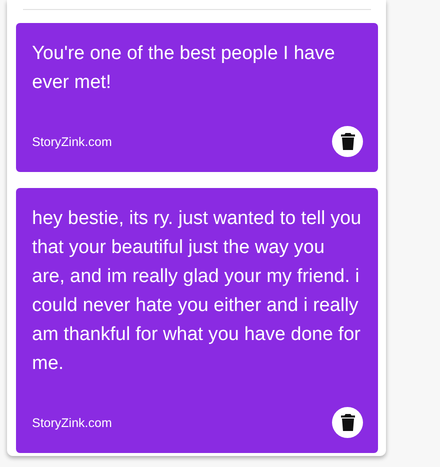 This screenshot has width=440, height=467. Describe the element at coordinates (184, 68) in the screenshot. I see `message-text: You're one of the best people I have ever met!` at that location.